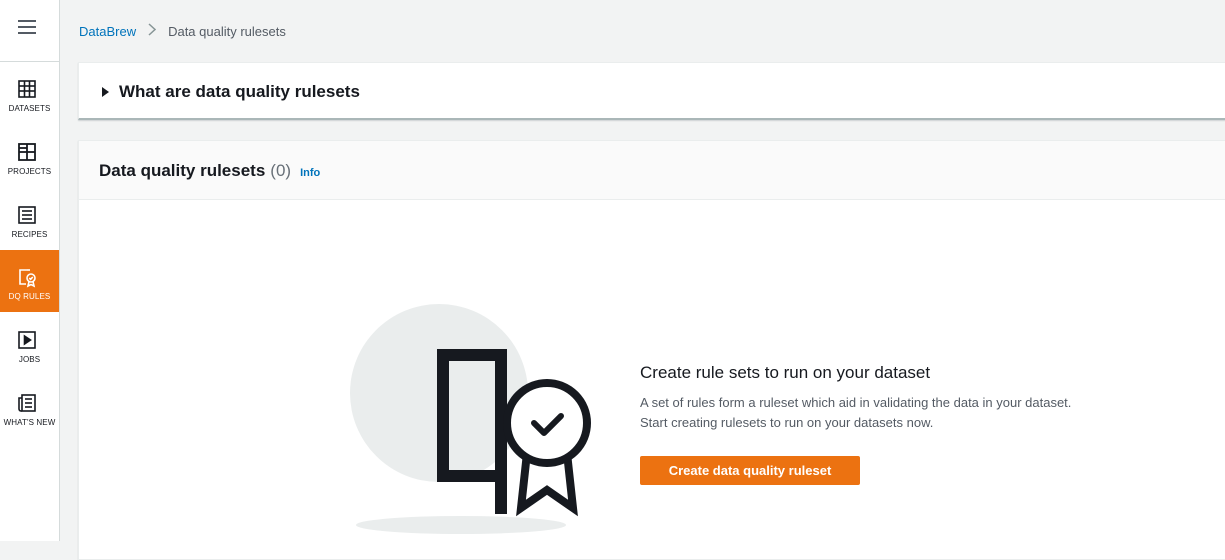  I want to click on expander-label: What are data quality rulesets, so click(239, 91).